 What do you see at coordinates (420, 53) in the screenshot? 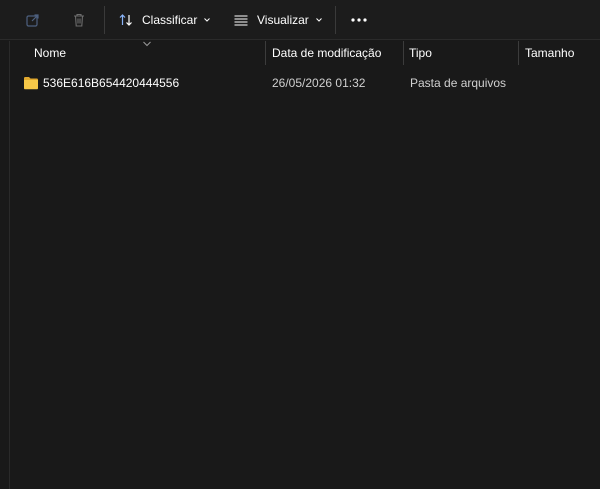
I see `column-type-label: Tipo` at bounding box center [420, 53].